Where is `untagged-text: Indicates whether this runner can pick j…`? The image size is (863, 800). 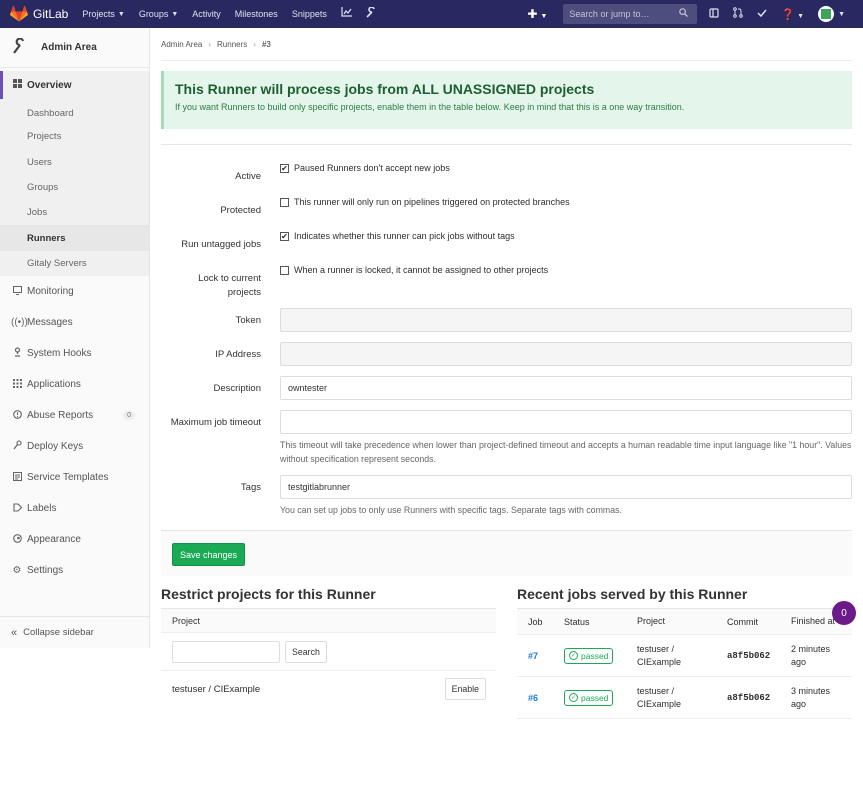
untagged-text: Indicates whether this runner can pick j… is located at coordinates (404, 236).